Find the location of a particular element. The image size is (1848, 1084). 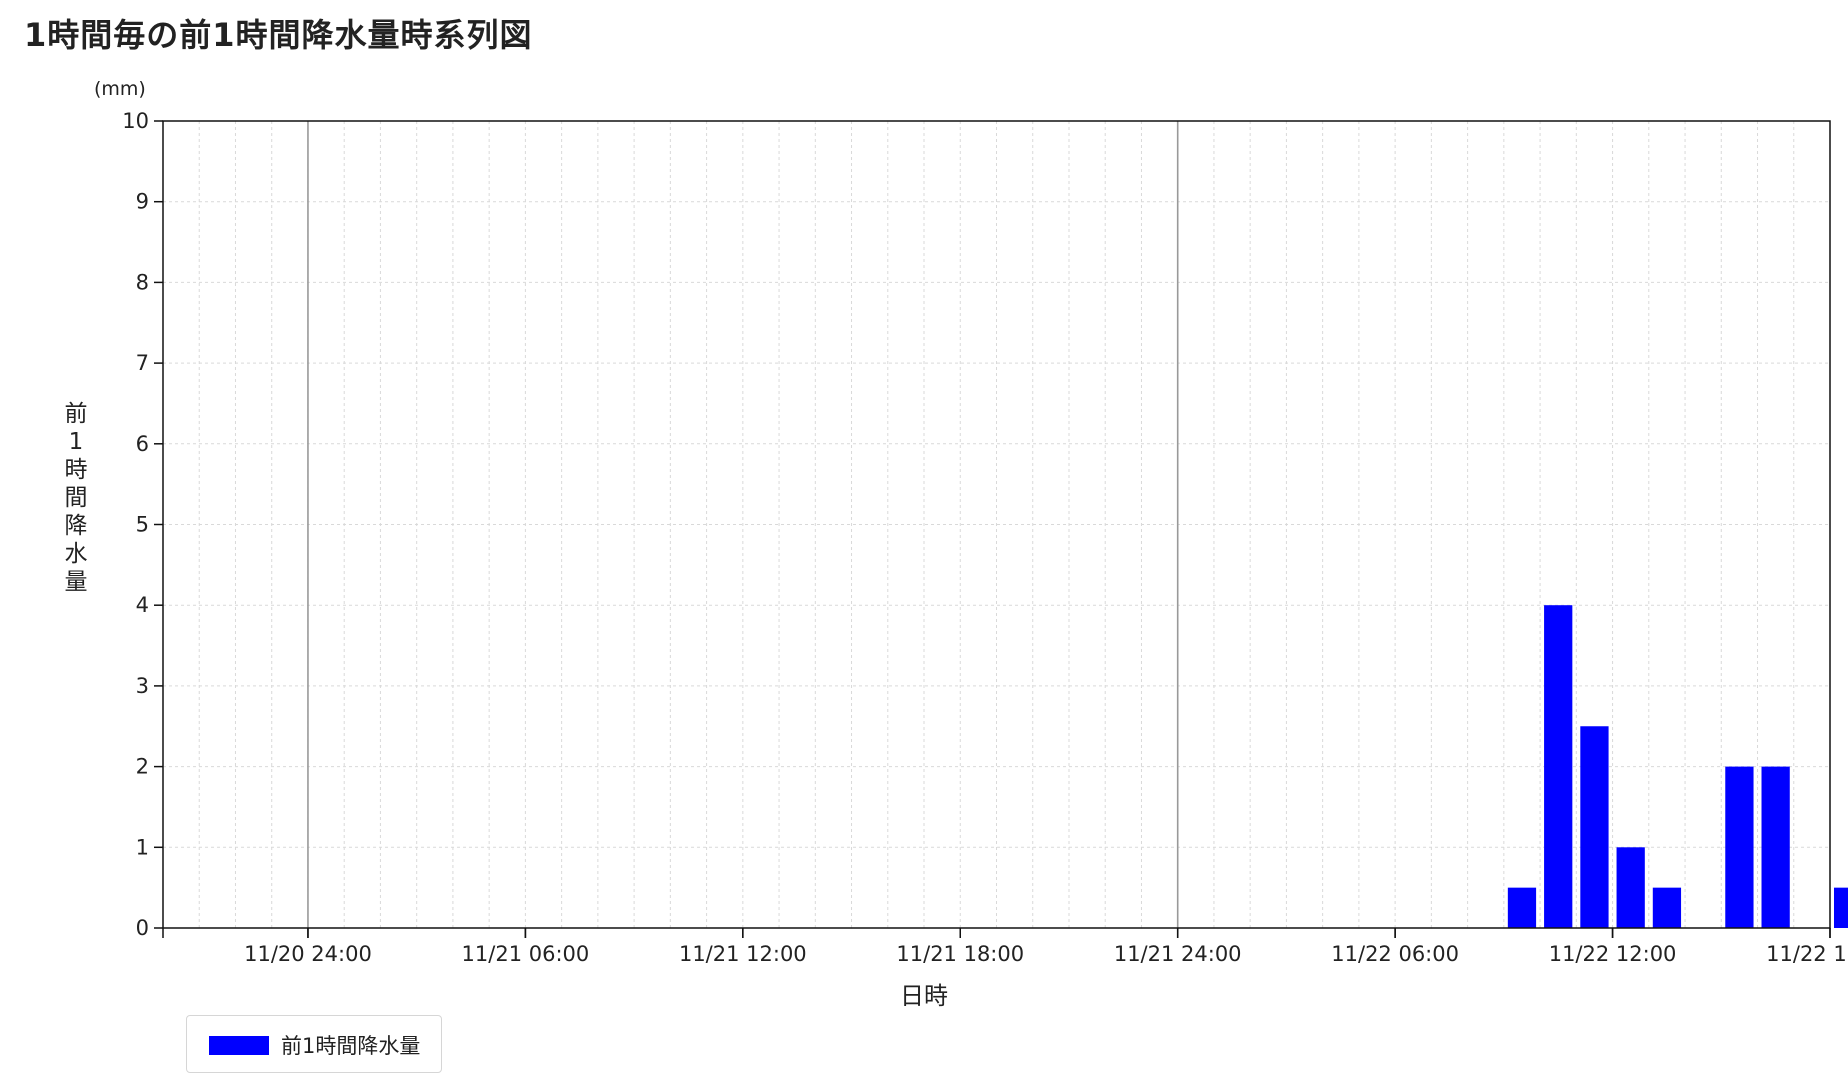

y-tick-label: 6 is located at coordinates (142, 444).